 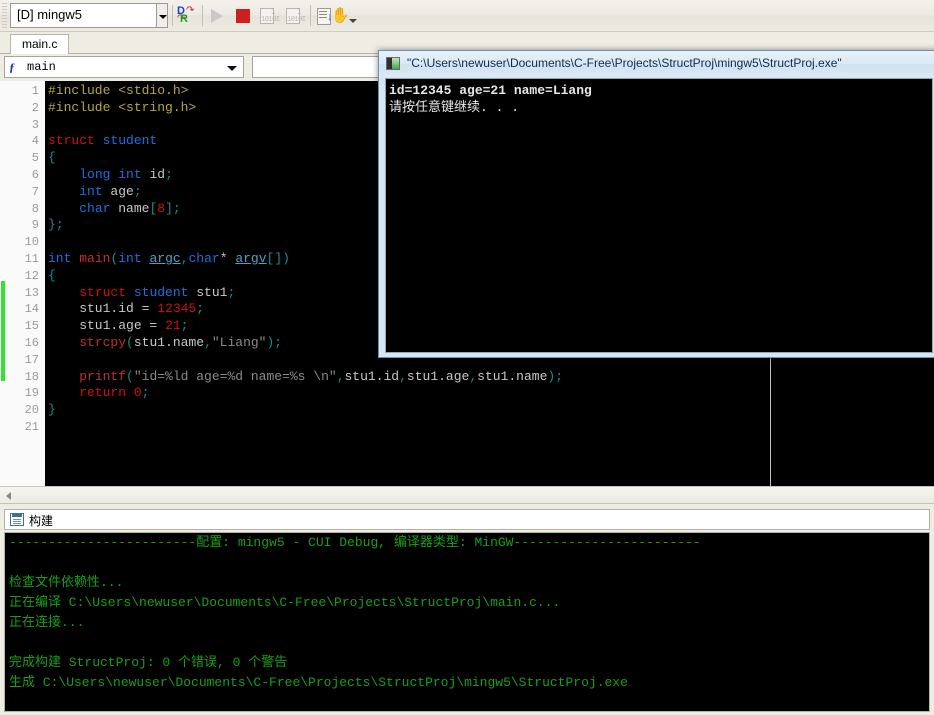 I want to click on tab-main-c: main.c, so click(x=40, y=44).